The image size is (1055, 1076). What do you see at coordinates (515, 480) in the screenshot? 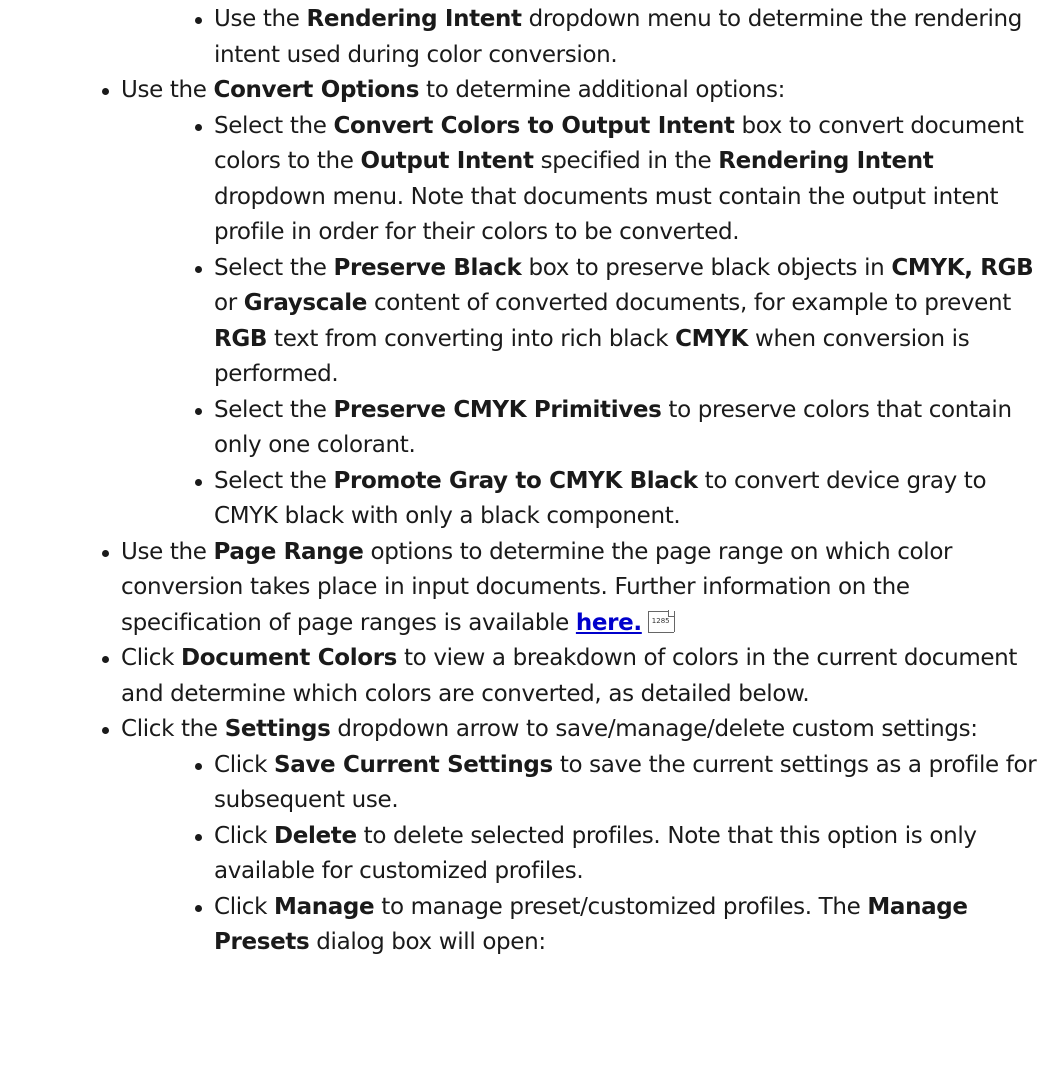
I see `term-promote-gray: Promote Gray to CMYK Black` at bounding box center [515, 480].